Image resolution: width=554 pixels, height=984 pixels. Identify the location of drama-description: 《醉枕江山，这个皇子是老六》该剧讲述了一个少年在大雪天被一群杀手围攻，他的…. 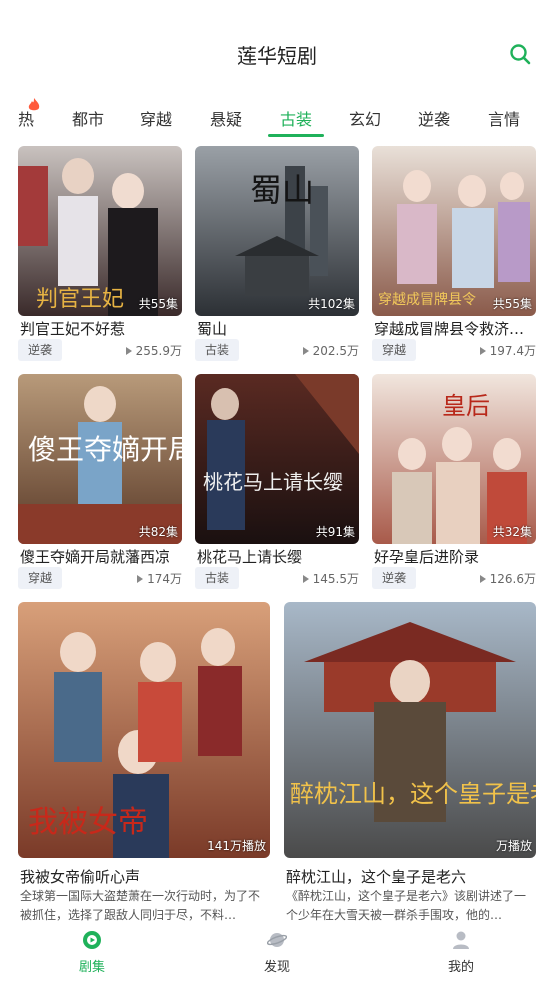
(406, 905).